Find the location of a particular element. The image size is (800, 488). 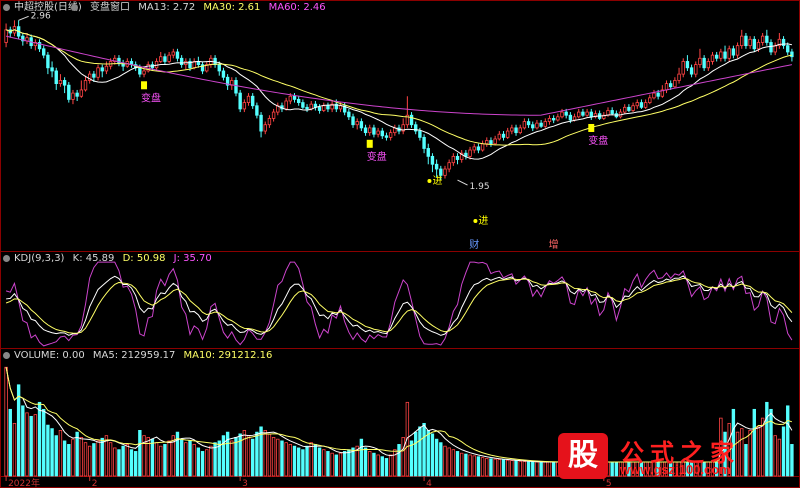

x-tick-label: 3 is located at coordinates (245, 483).